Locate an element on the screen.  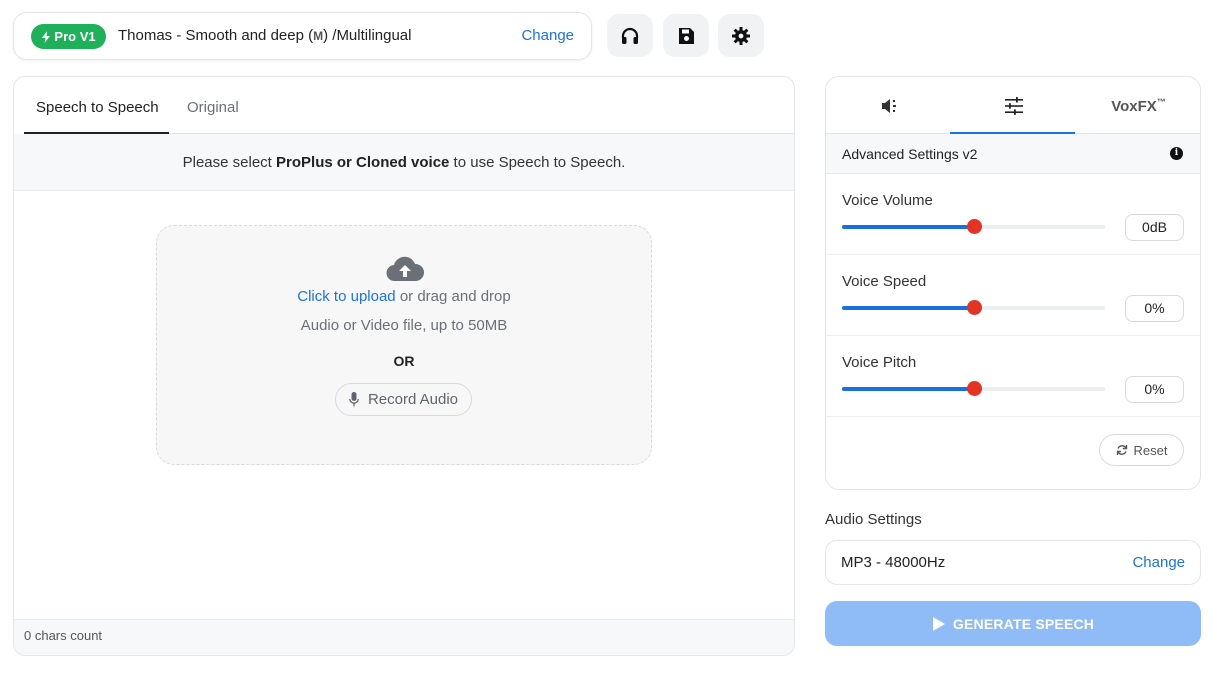
chars-count: 0 chars count is located at coordinates (404, 637).